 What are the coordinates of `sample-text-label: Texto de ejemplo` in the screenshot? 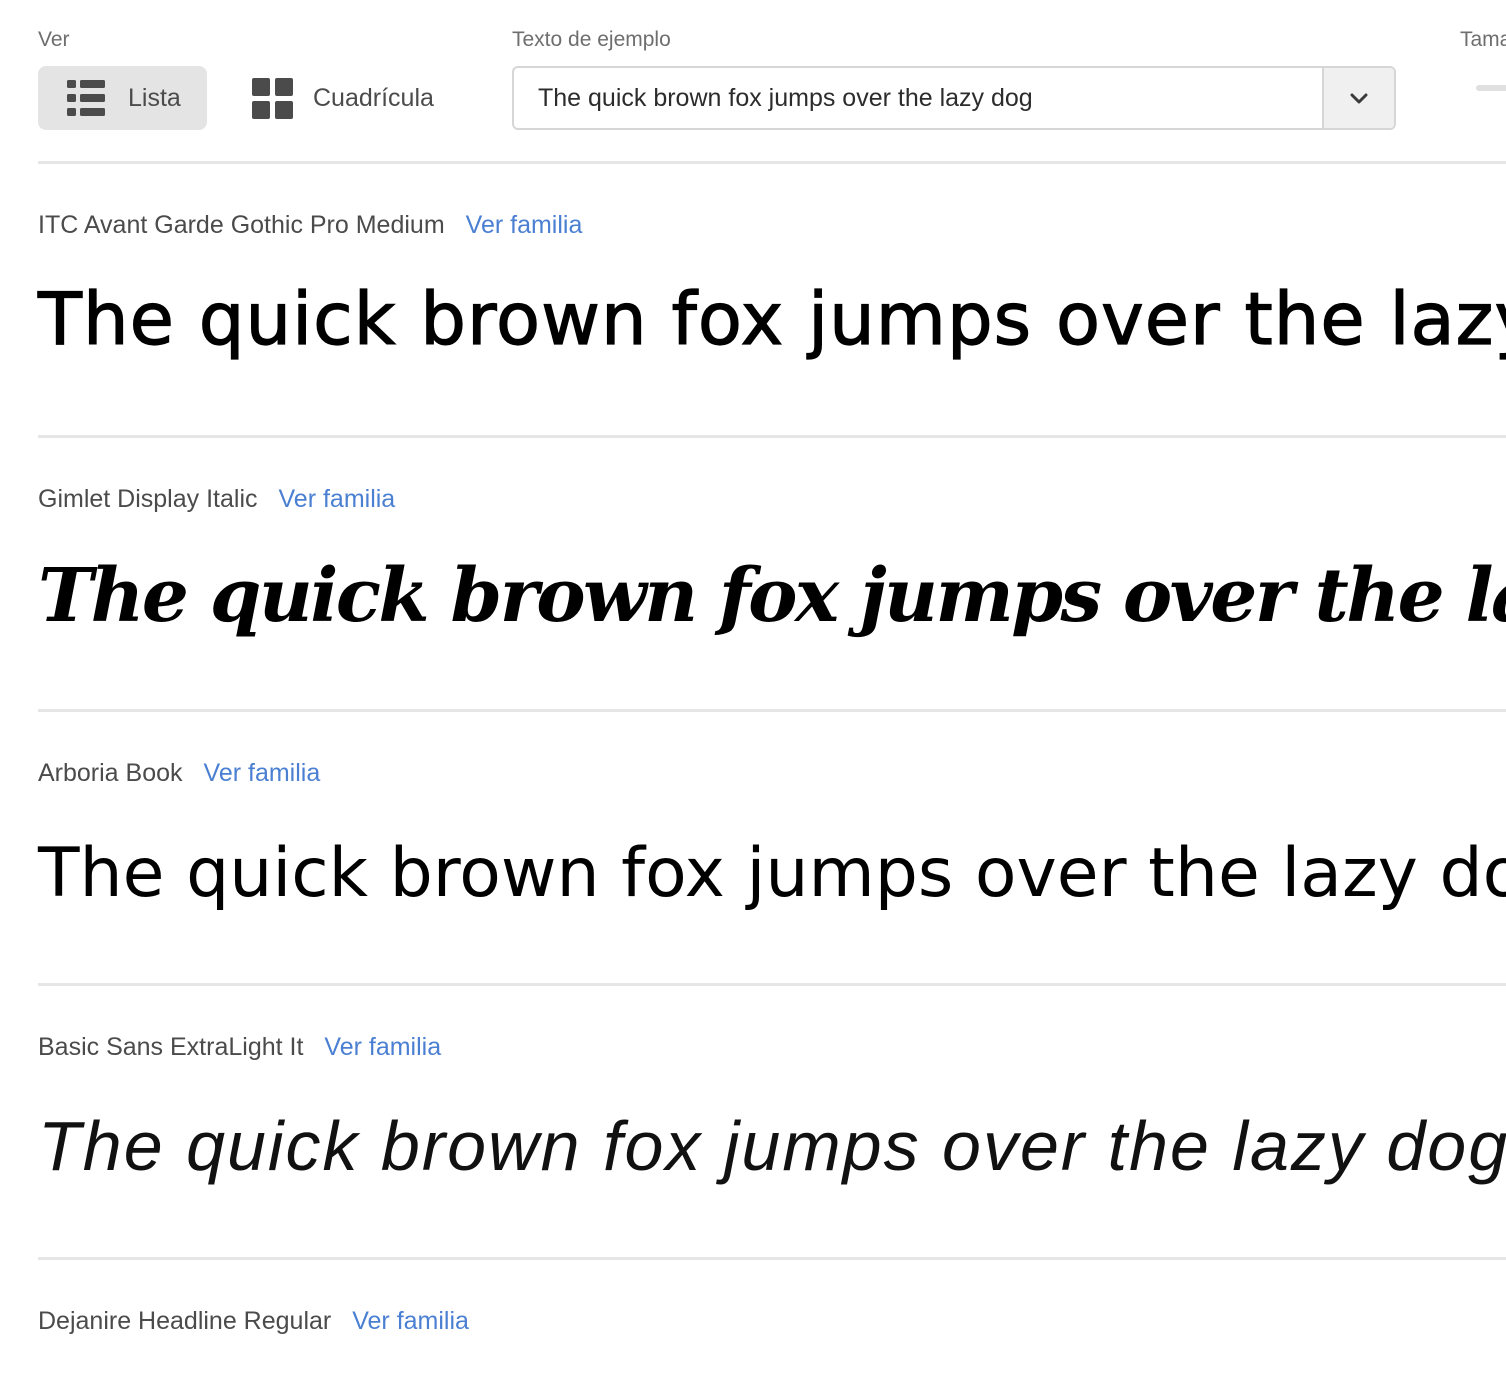 It's located at (591, 39).